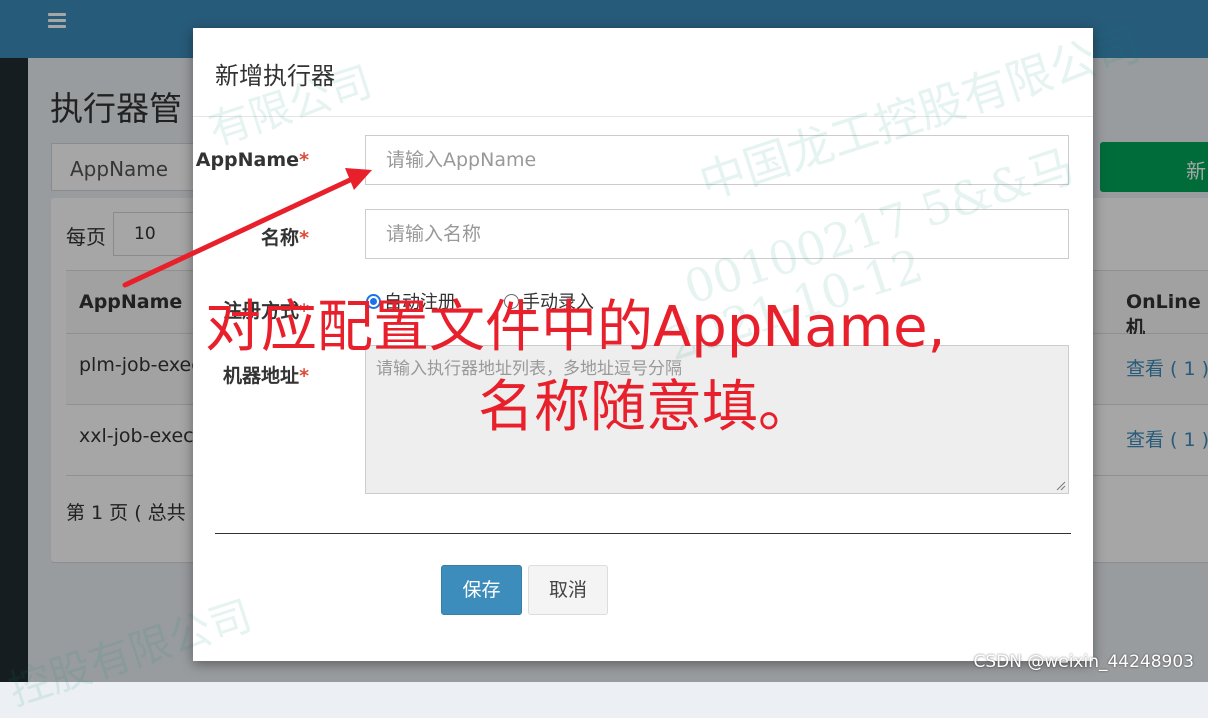  What do you see at coordinates (1083, 662) in the screenshot?
I see `csdn-watermark: CSDN @weixin_44248903` at bounding box center [1083, 662].